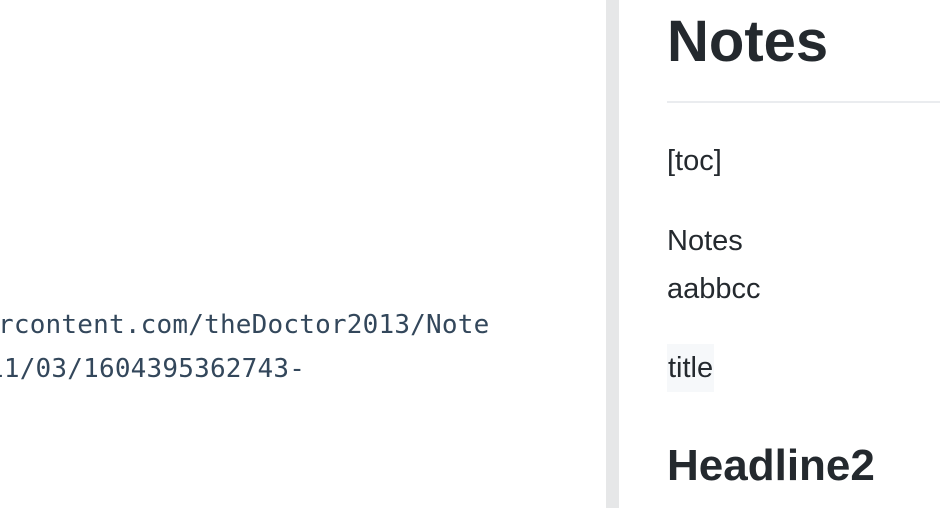  Describe the element at coordinates (705, 241) in the screenshot. I see `notes-label: Notes` at that location.